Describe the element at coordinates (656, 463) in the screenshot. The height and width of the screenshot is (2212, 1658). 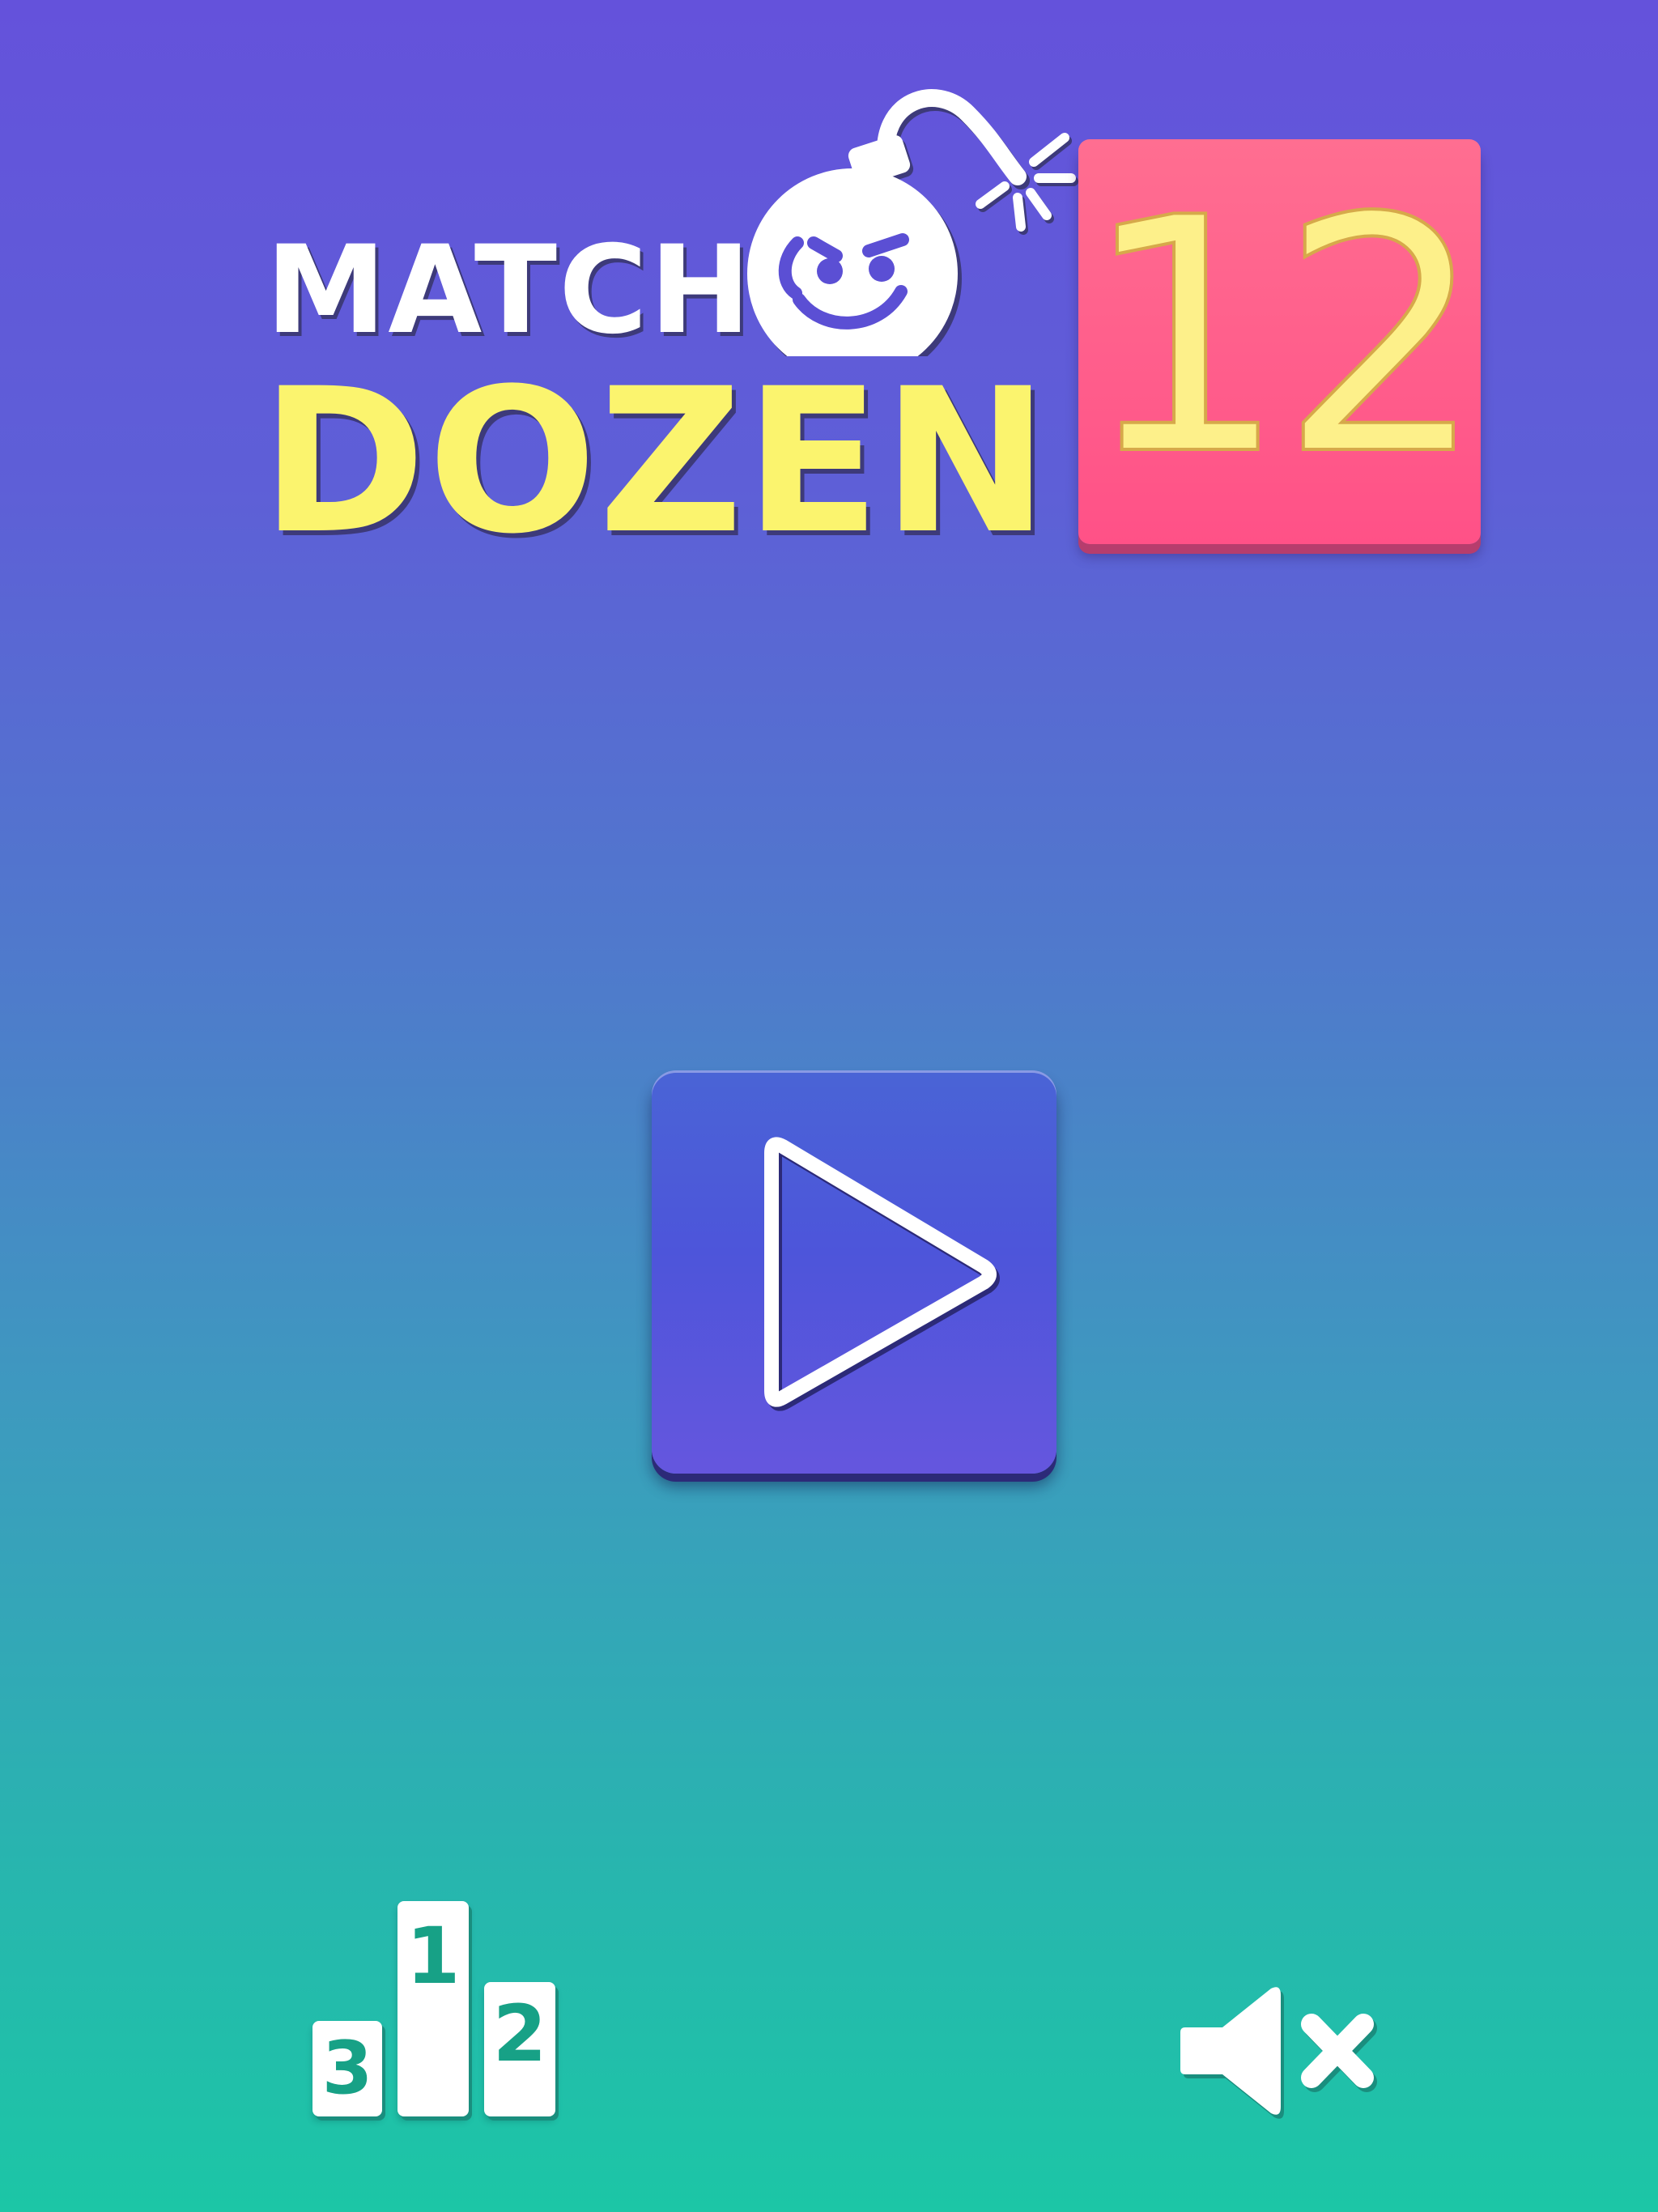
I see `logo-text-dozen: DOZEN` at that location.